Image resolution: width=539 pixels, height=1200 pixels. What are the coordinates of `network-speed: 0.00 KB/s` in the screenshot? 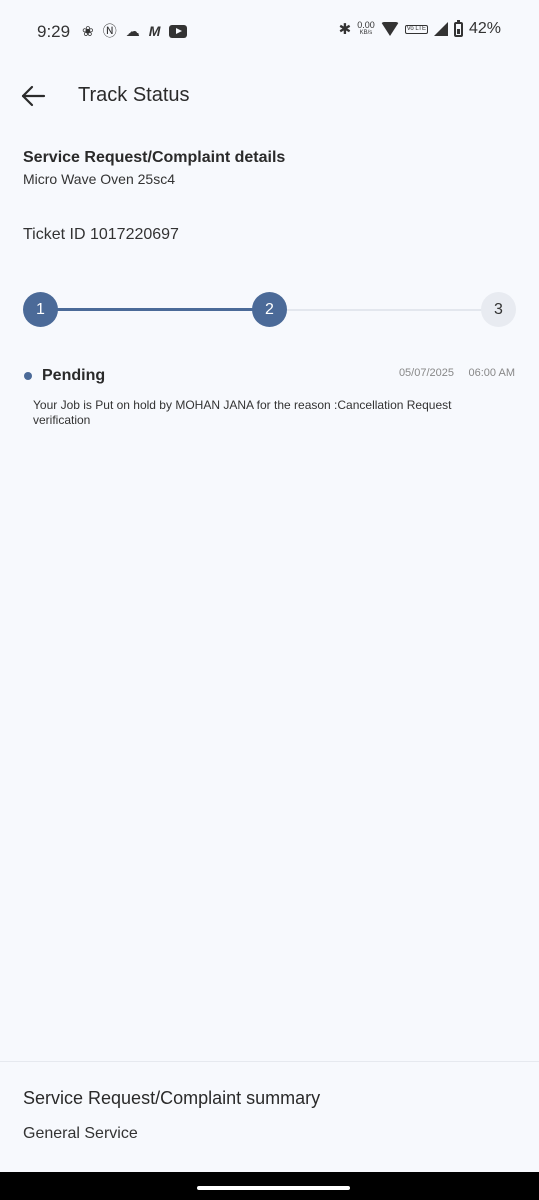 It's located at (366, 28).